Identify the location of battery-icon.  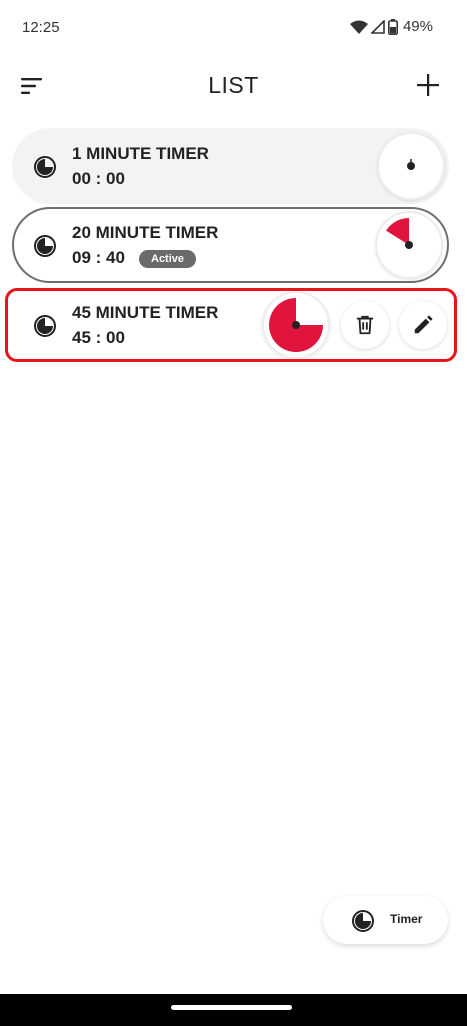
(392, 26).